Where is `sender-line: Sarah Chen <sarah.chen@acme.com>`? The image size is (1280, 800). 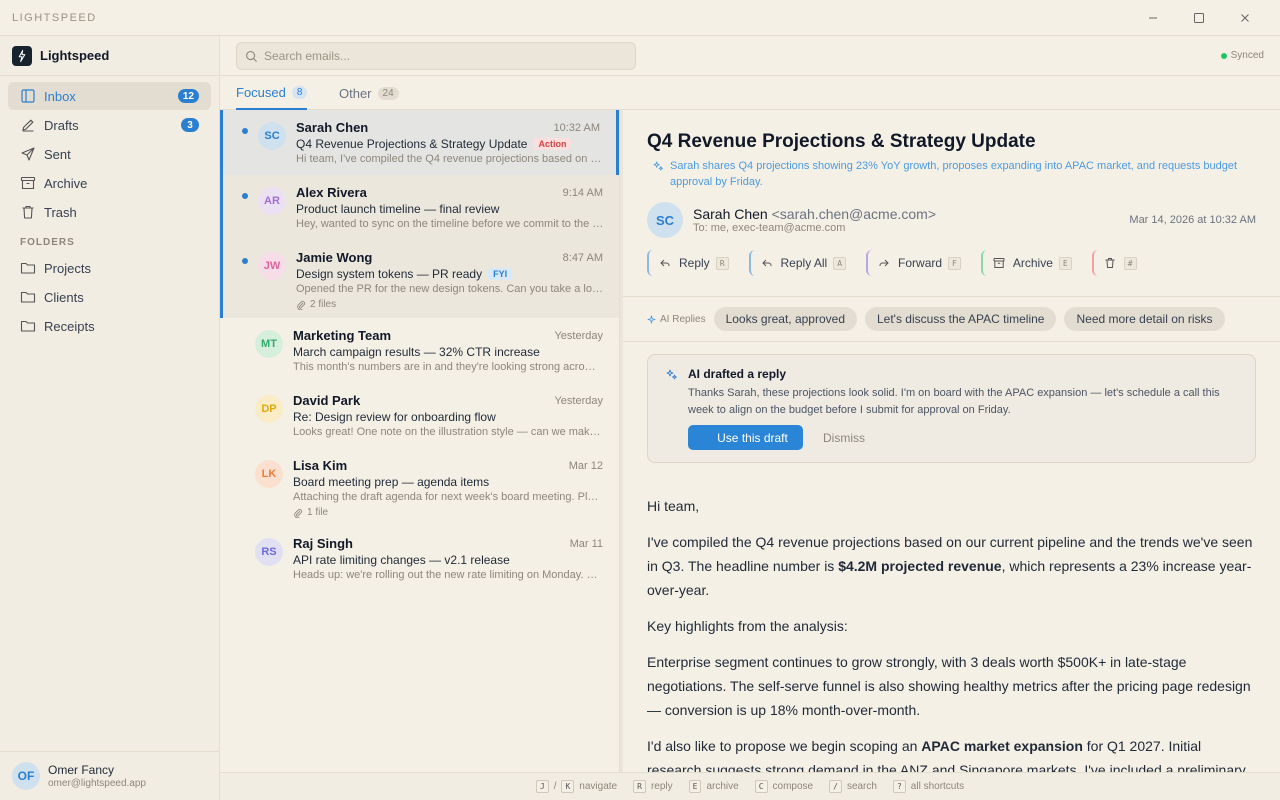 sender-line: Sarah Chen <sarah.chen@acme.com> is located at coordinates (814, 214).